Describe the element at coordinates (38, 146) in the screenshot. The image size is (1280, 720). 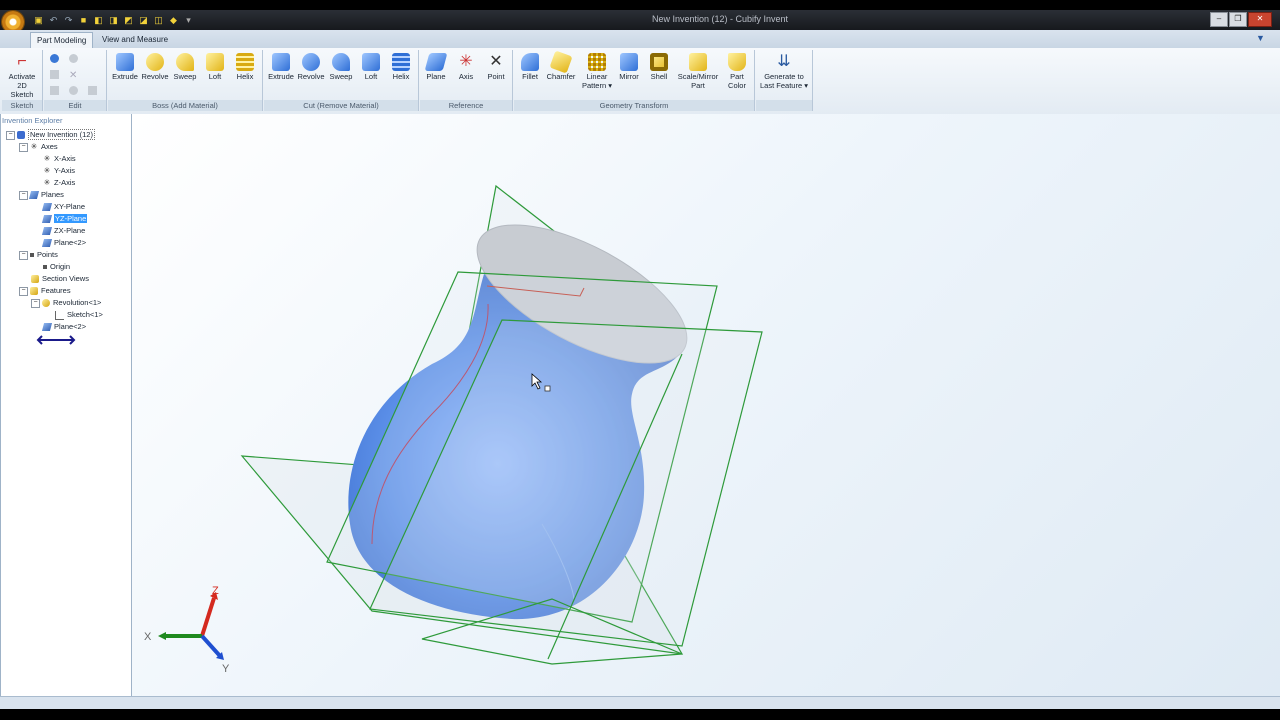
I see `tree-axes: − ✳ Axes` at that location.